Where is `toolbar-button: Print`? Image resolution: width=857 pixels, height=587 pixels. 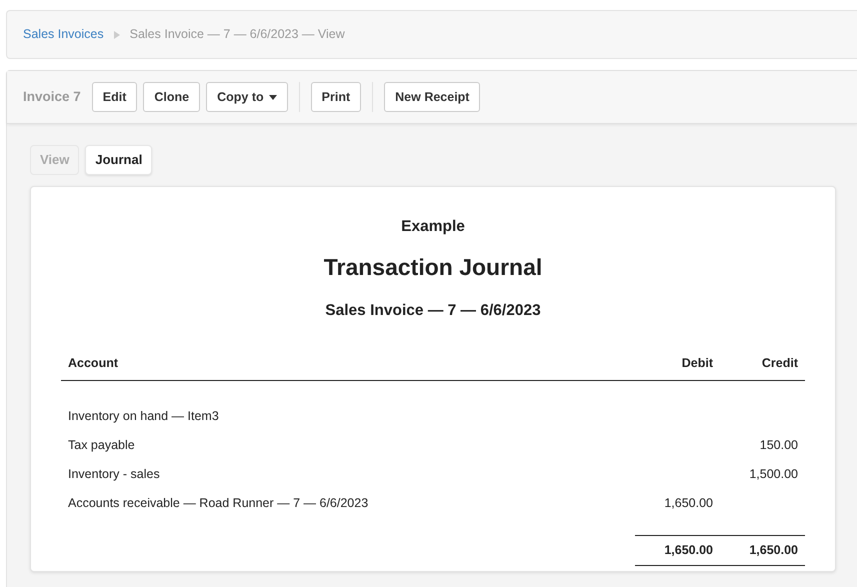 toolbar-button: Print is located at coordinates (336, 97).